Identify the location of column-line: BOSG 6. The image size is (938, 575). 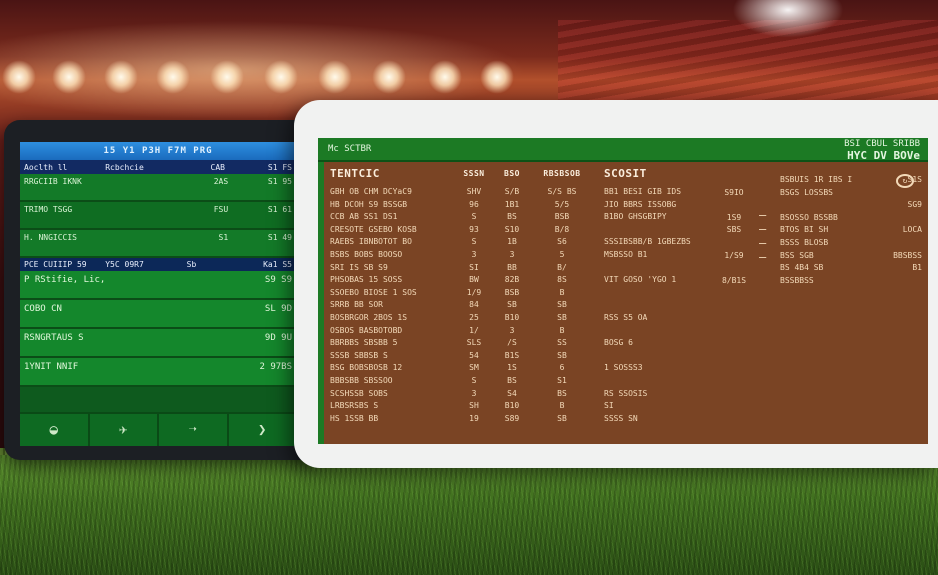
(618, 343).